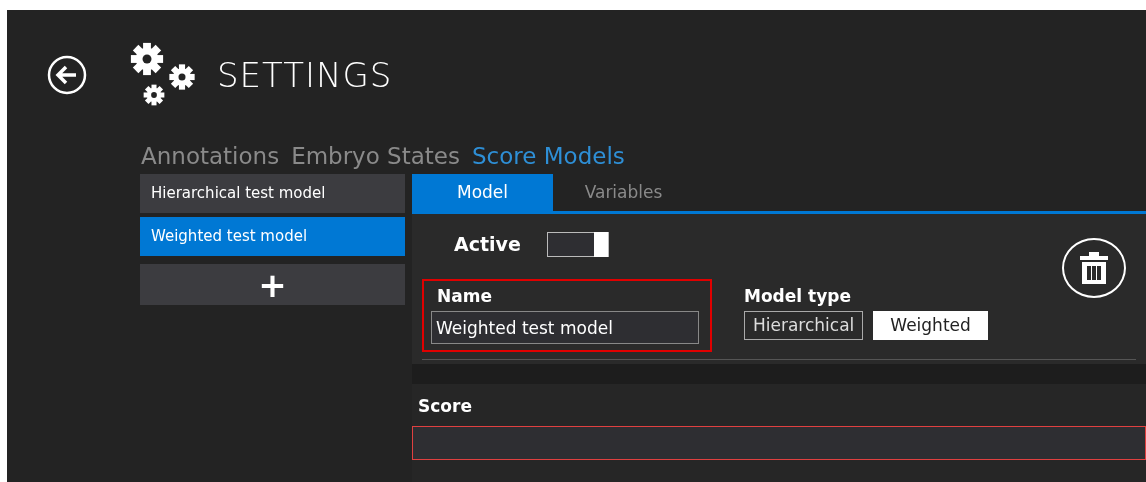  What do you see at coordinates (482, 192) in the screenshot?
I see `tab: Model` at bounding box center [482, 192].